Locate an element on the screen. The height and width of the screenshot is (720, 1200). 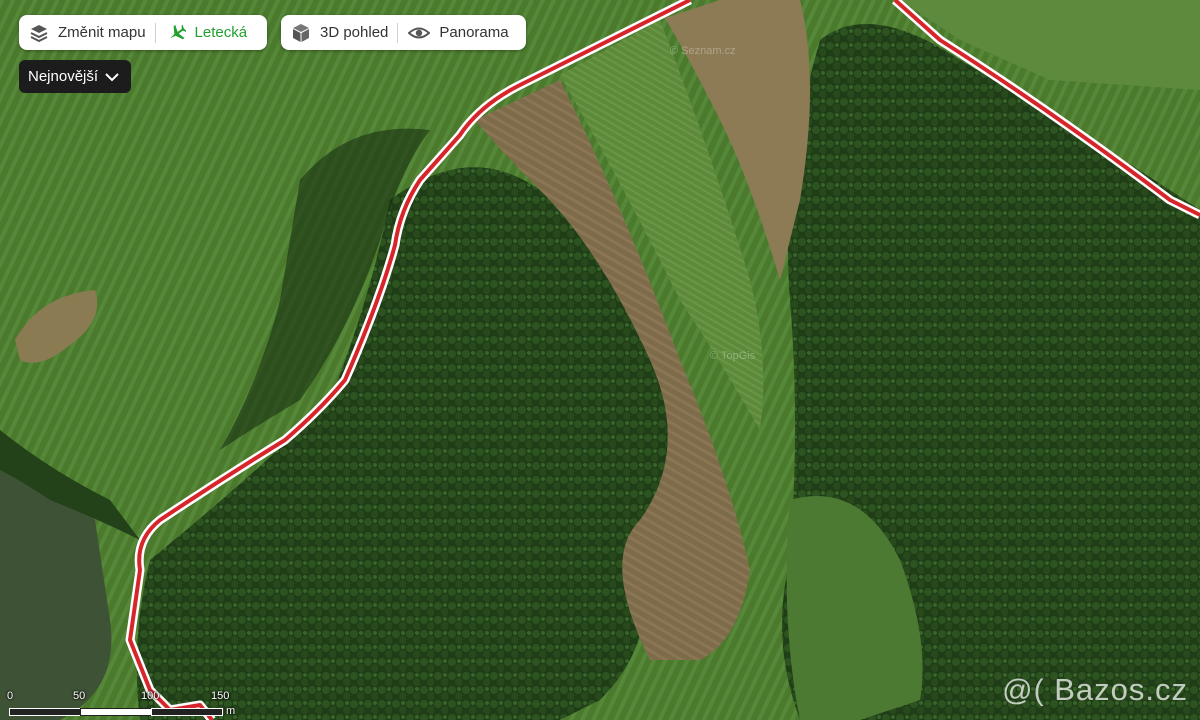
aerial-map-button: Letecká is located at coordinates (206, 32).